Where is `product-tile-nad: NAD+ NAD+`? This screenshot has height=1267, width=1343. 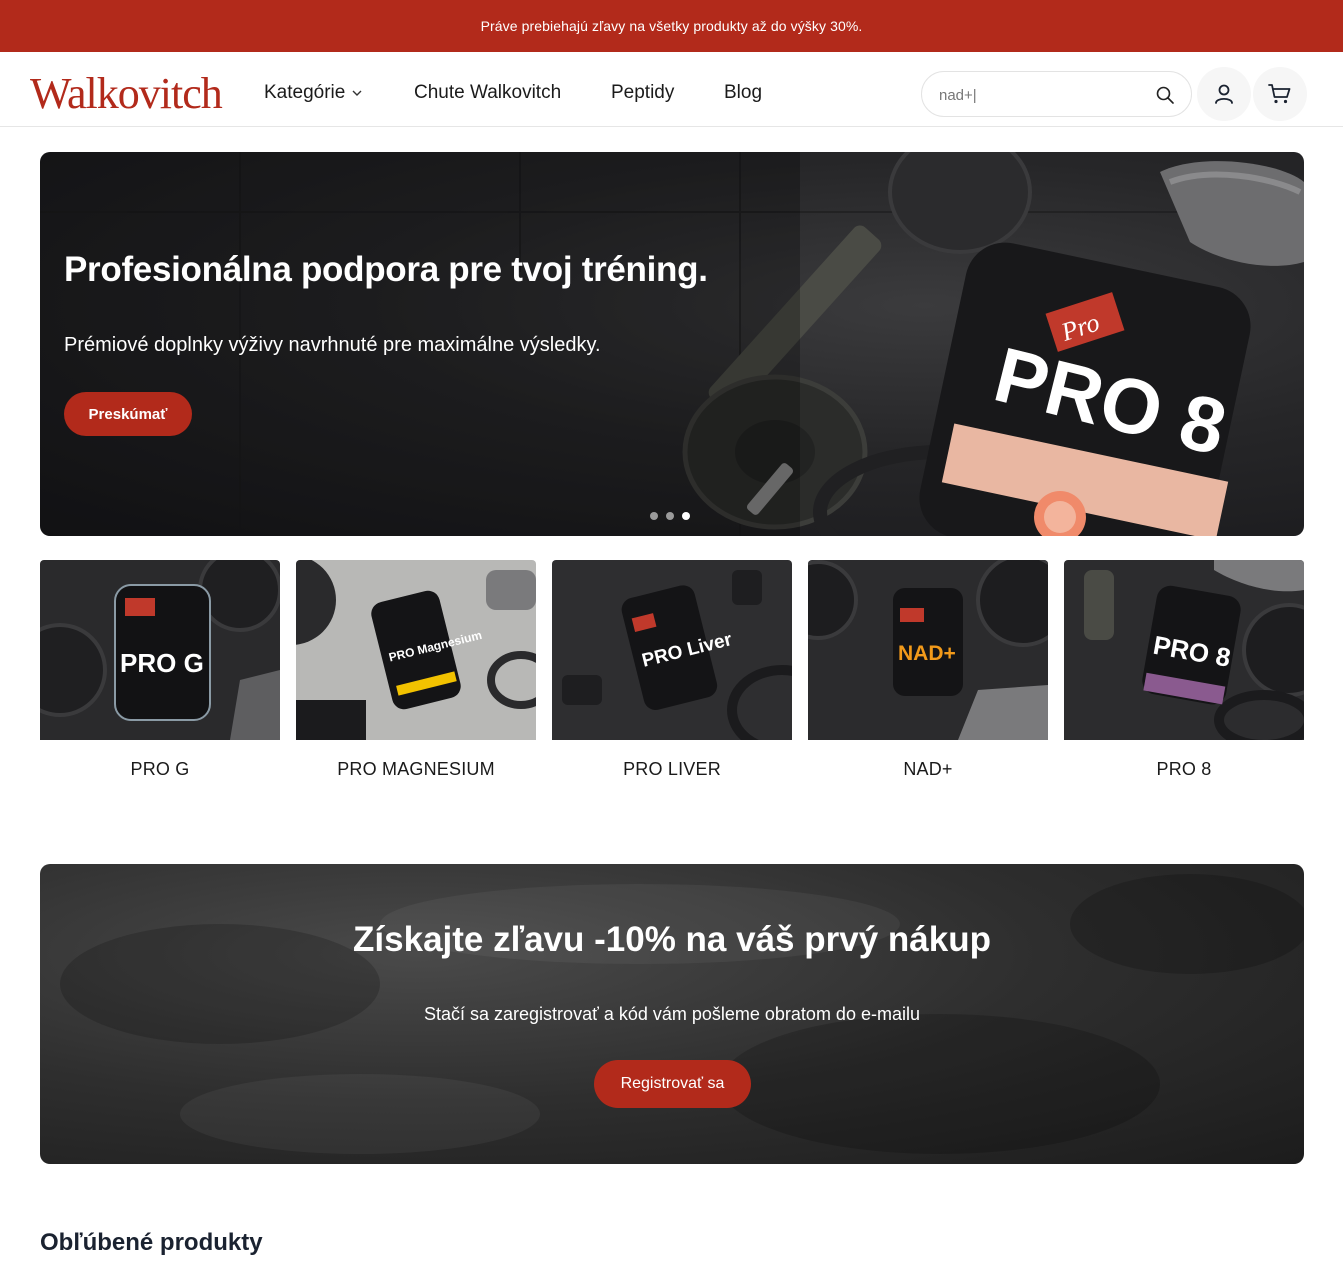 product-tile-nad: NAD+ NAD+ is located at coordinates (928, 675).